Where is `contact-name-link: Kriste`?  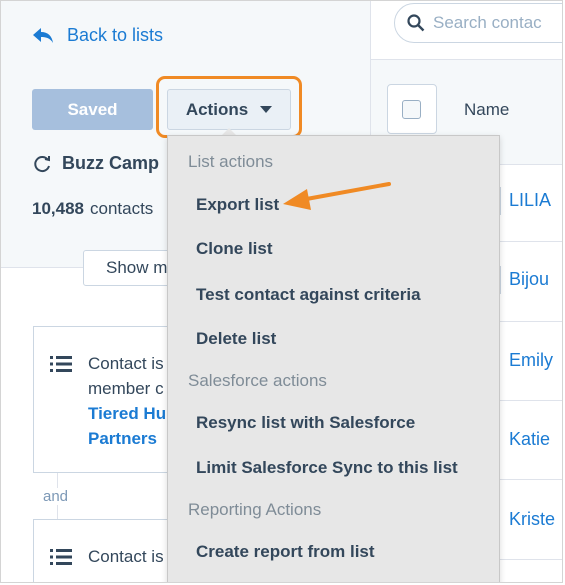
contact-name-link: Kriste is located at coordinates (532, 519).